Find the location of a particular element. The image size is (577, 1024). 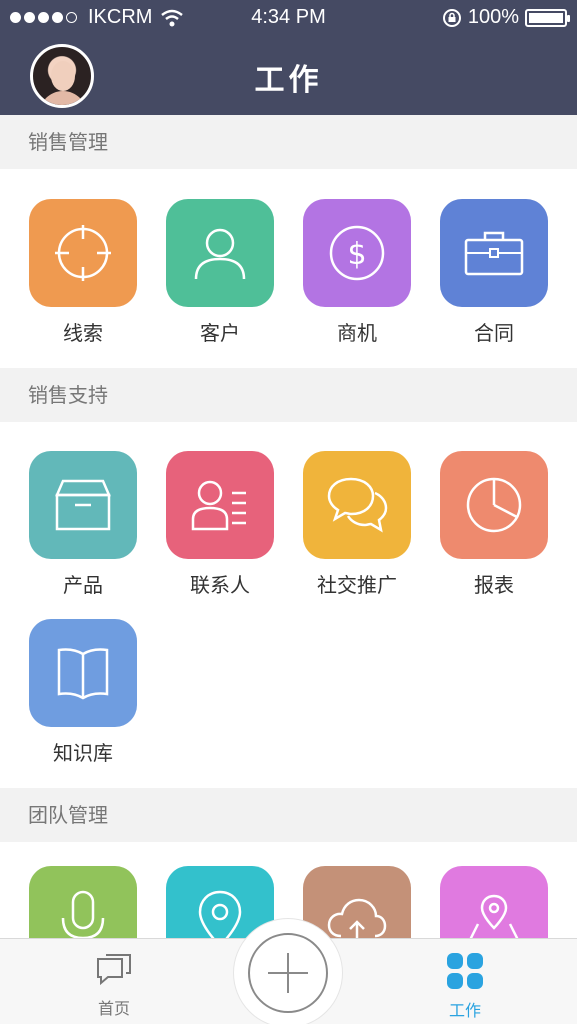

tile-products: 产品 is located at coordinates (83, 524).